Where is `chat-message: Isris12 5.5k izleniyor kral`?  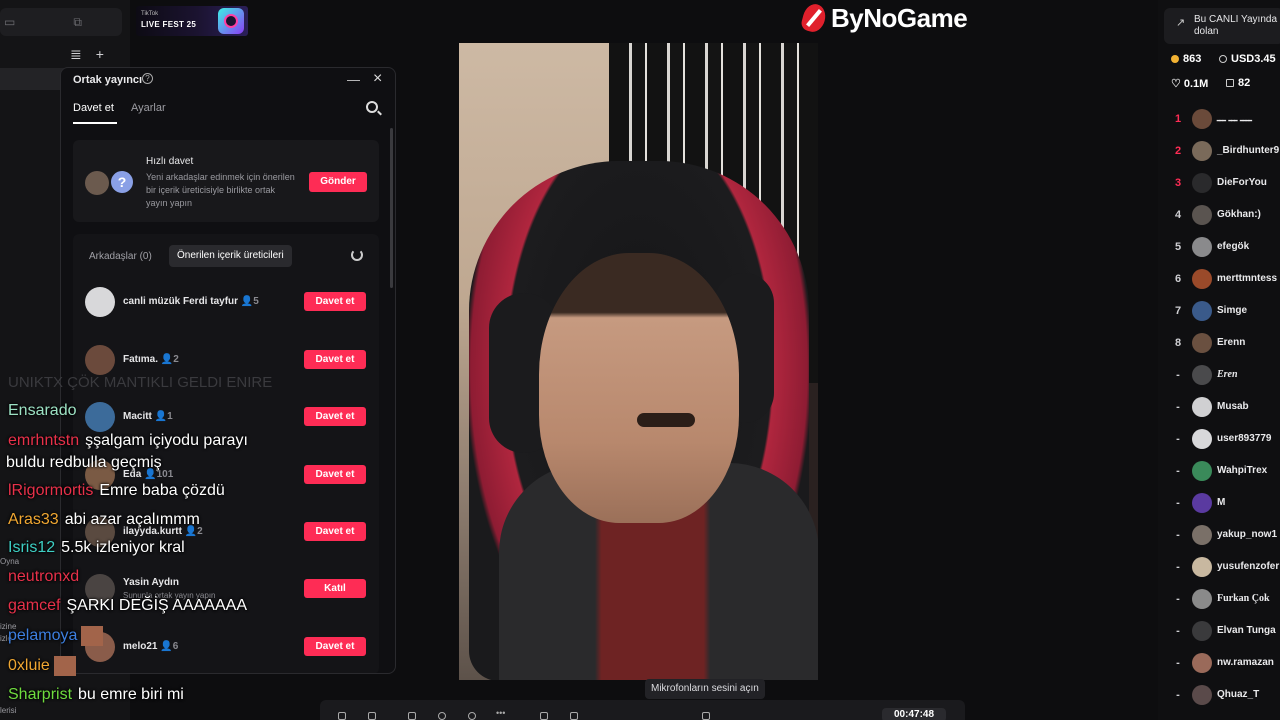
chat-message: Isris12 5.5k izleniyor kral is located at coordinates (96, 548).